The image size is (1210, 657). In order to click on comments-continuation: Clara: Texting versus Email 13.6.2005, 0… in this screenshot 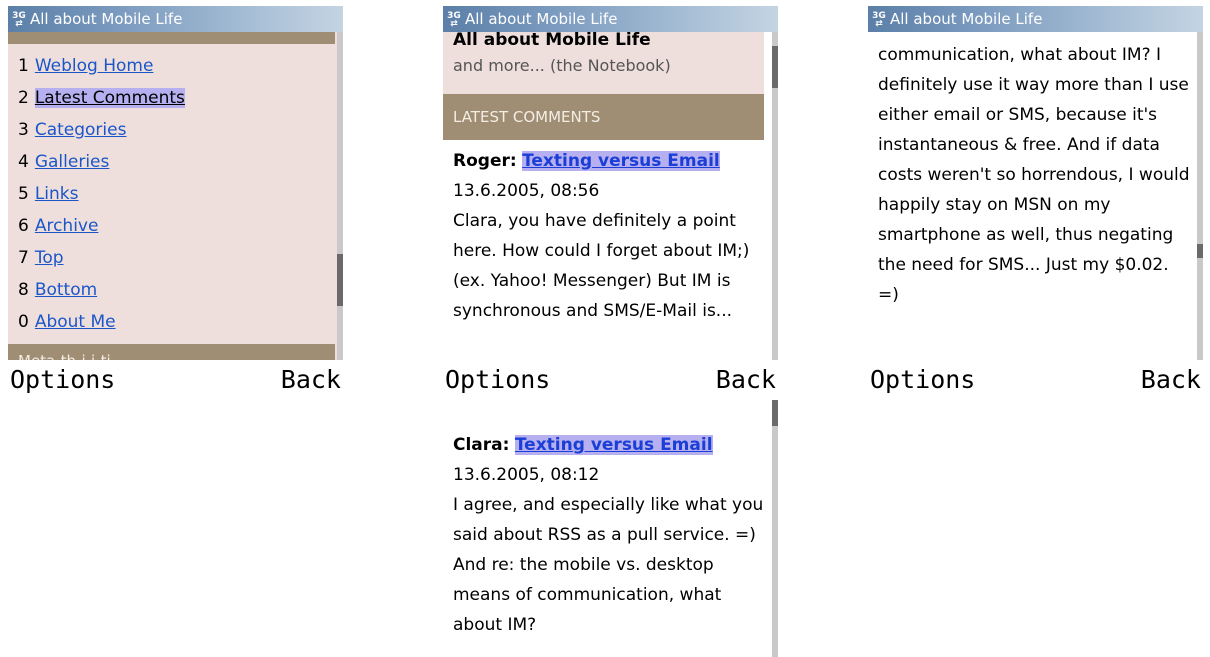, I will do `click(610, 528)`.